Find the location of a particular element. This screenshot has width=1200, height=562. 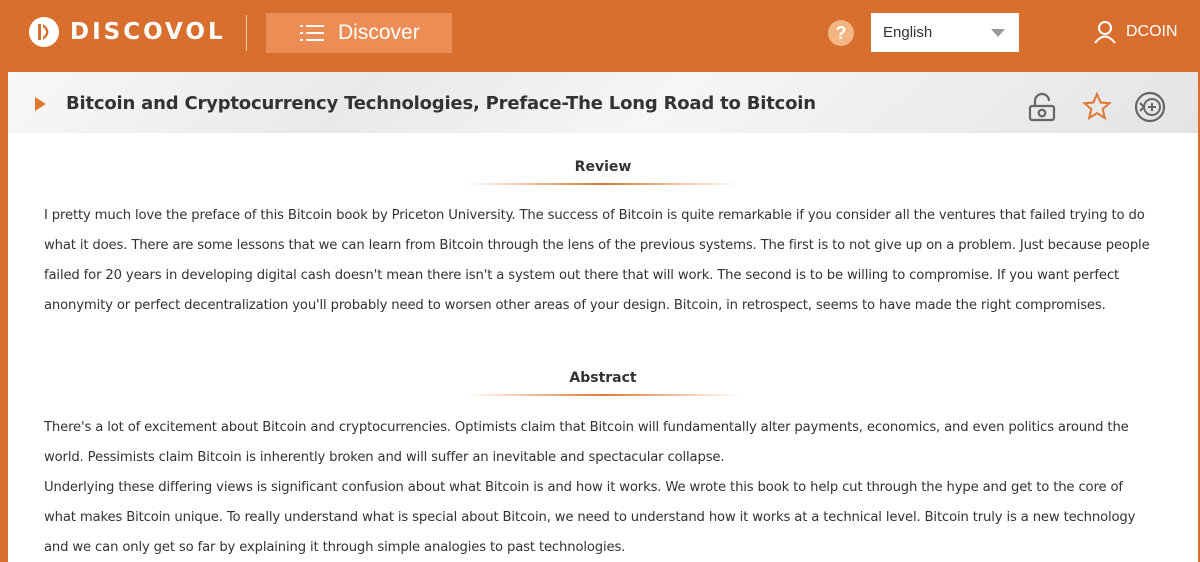

user-menu: DCOIN is located at coordinates (1136, 32).